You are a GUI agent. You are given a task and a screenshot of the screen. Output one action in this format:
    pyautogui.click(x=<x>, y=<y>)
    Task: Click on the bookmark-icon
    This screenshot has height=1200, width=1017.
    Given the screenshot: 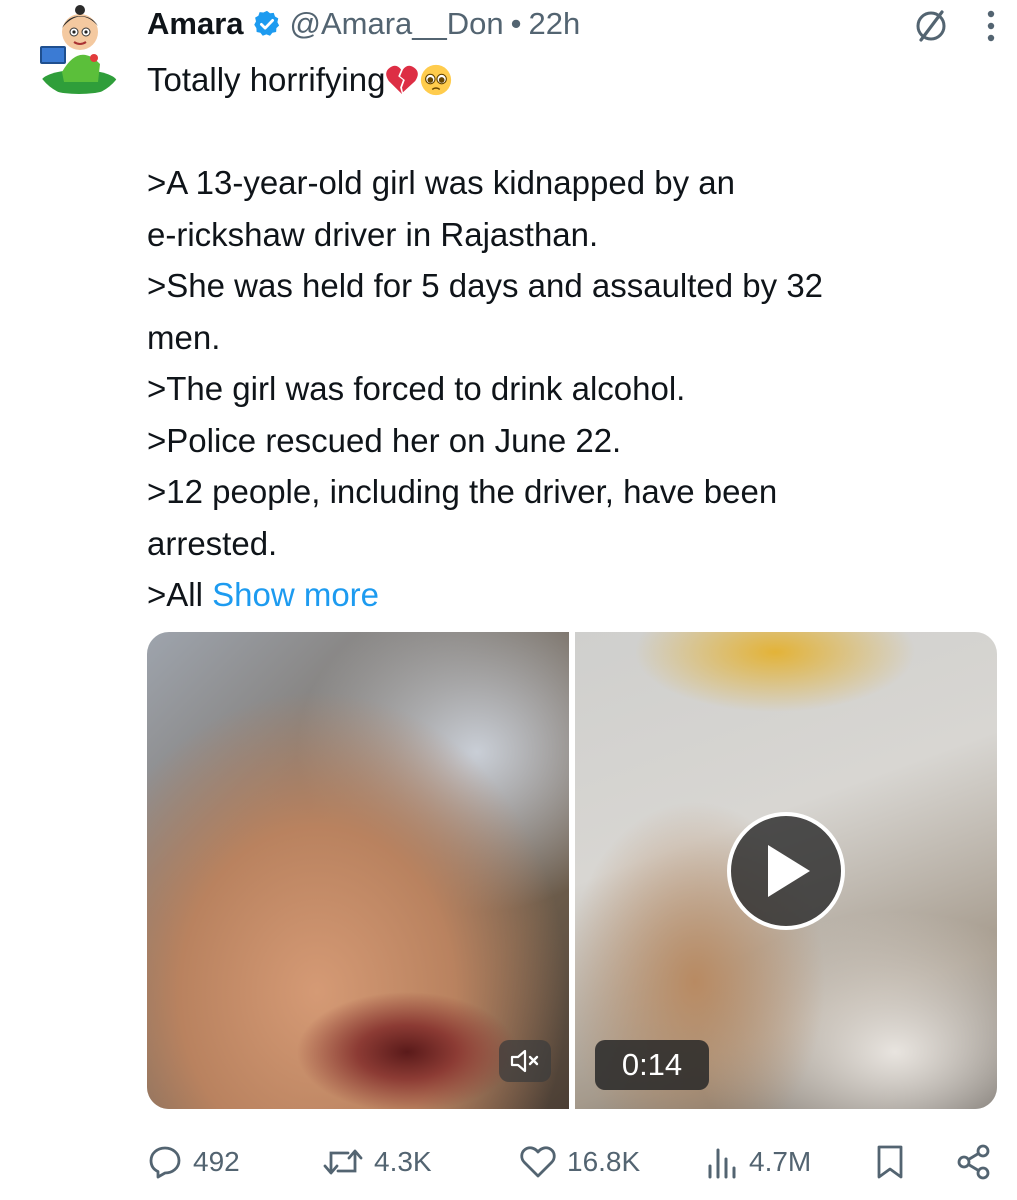 What is the action you would take?
    pyautogui.click(x=890, y=1162)
    